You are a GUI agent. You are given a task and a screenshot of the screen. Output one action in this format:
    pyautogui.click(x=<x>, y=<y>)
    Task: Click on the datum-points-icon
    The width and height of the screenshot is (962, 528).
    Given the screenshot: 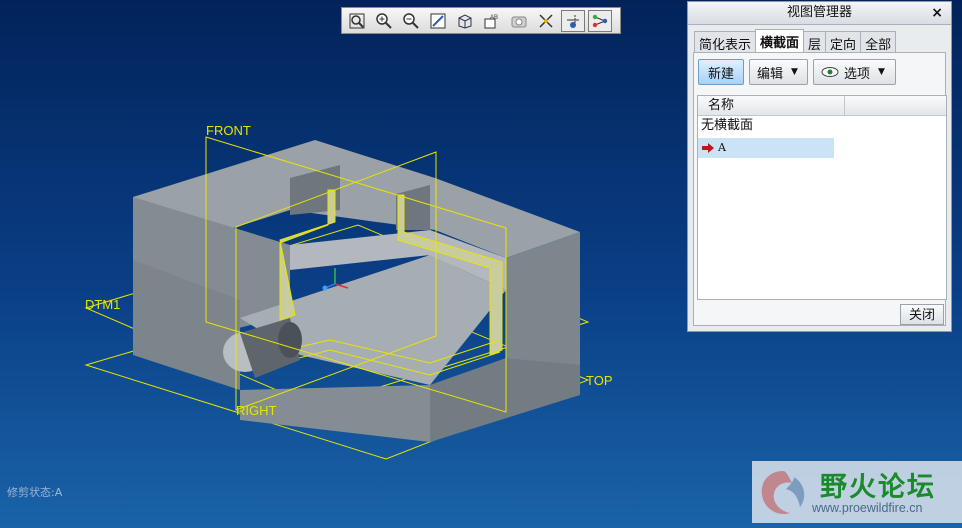 What is the action you would take?
    pyautogui.click(x=600, y=20)
    